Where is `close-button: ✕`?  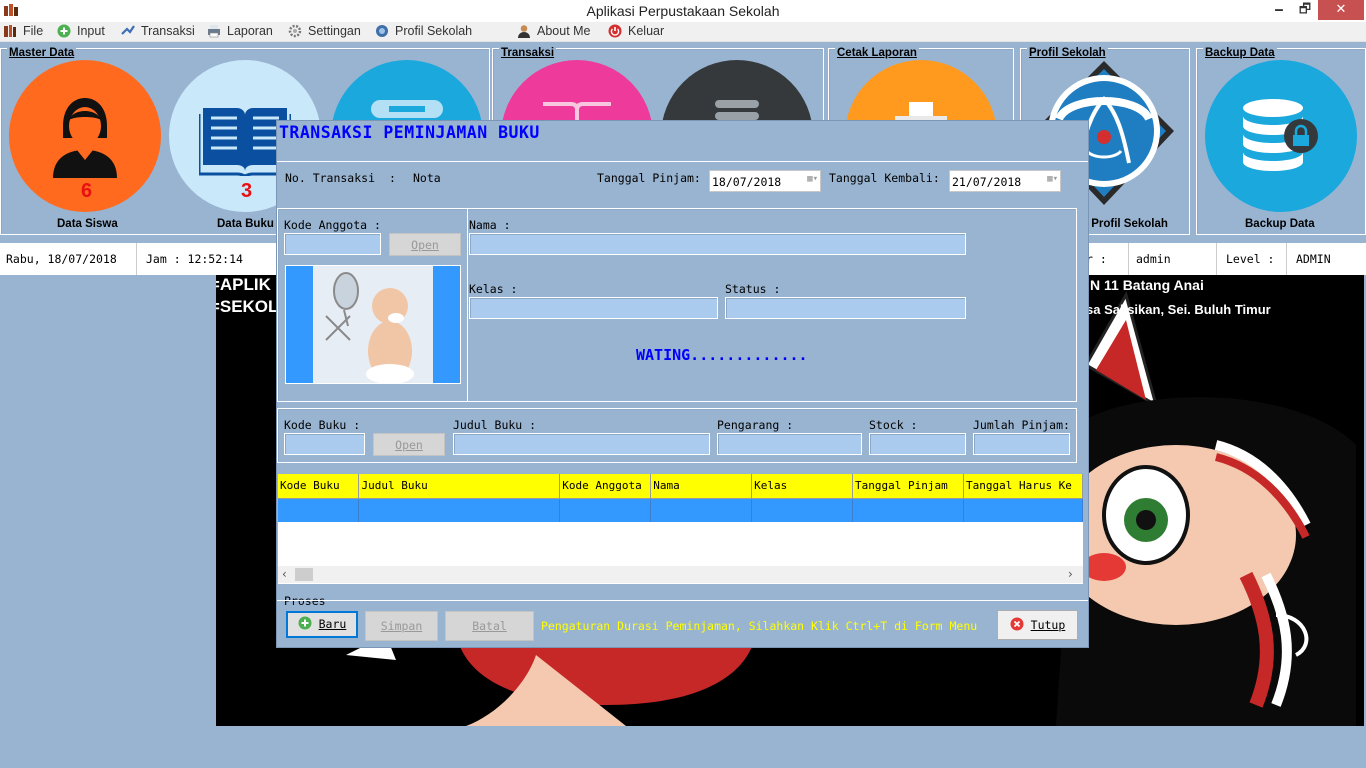 close-button: ✕ is located at coordinates (1341, 10).